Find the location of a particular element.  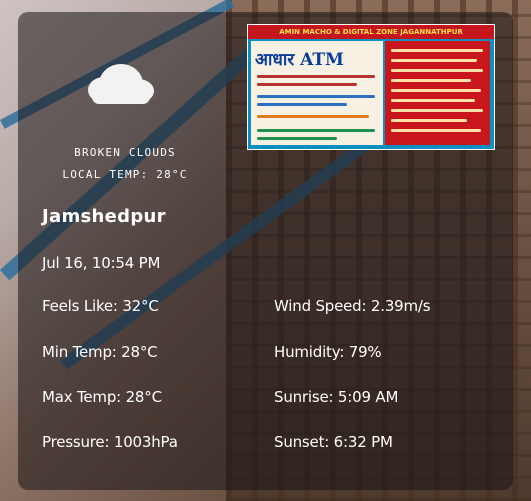

min-temp-value: Min Temp: 28°C is located at coordinates (100, 352).